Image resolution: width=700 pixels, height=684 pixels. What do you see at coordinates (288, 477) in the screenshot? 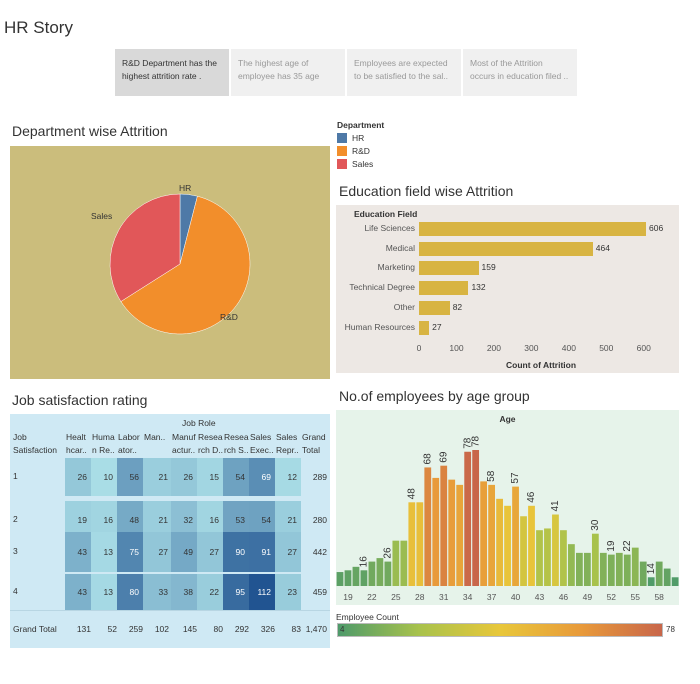
I see `job-cell: 12` at bounding box center [288, 477].